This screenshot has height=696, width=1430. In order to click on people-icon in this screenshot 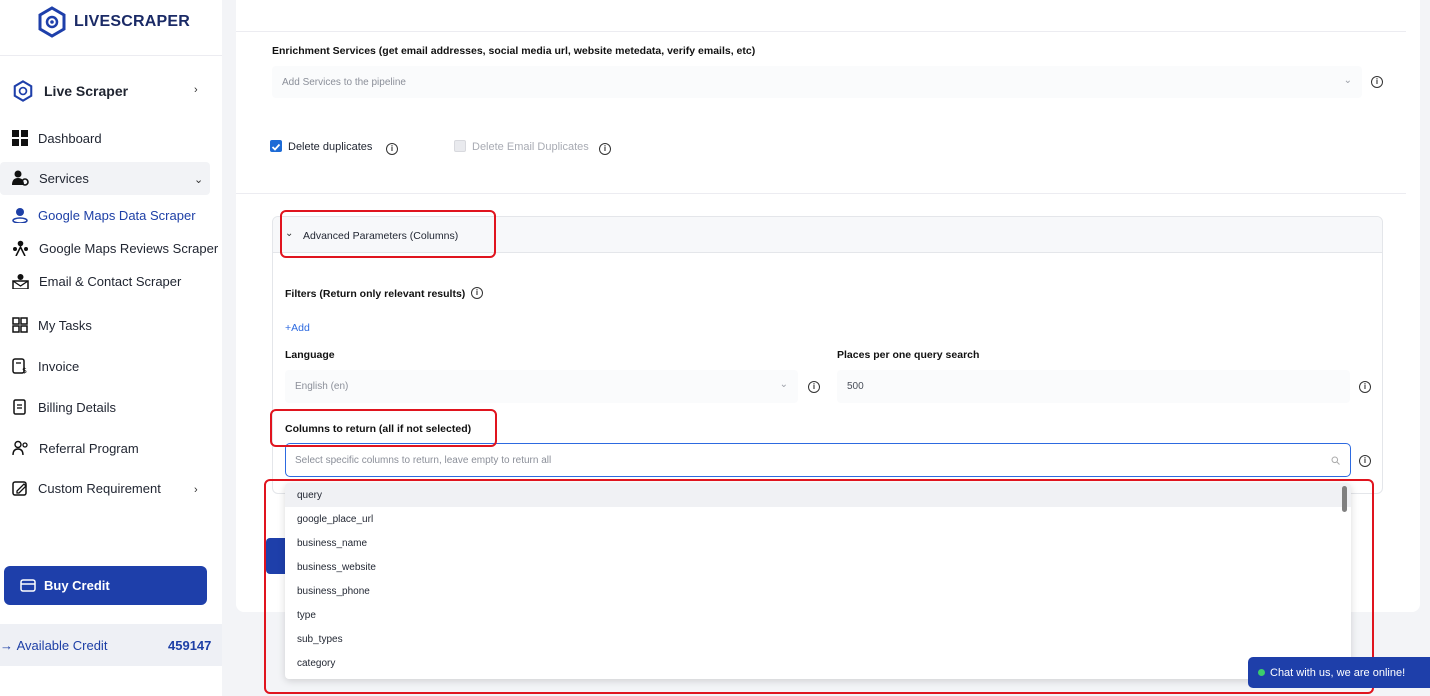, I will do `click(20, 248)`.